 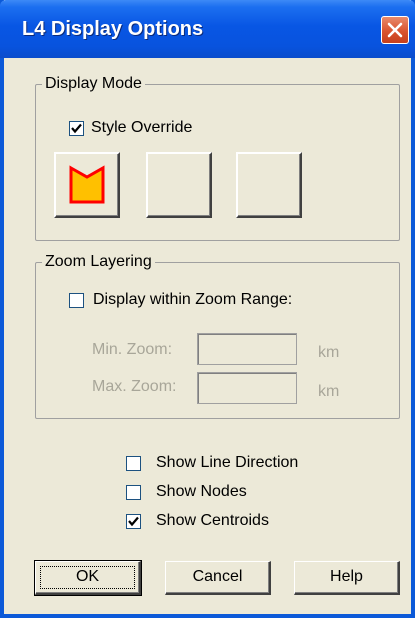 I want to click on help-button-label: Help, so click(x=346, y=576).